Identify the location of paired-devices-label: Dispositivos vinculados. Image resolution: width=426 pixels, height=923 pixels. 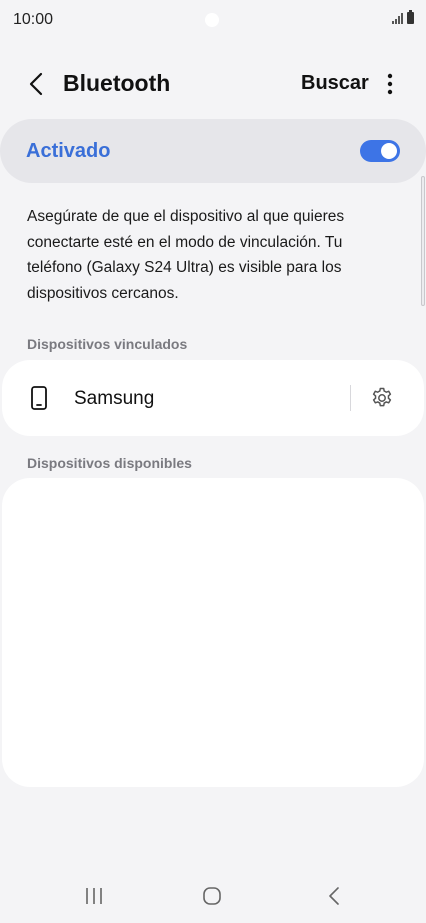
(107, 344).